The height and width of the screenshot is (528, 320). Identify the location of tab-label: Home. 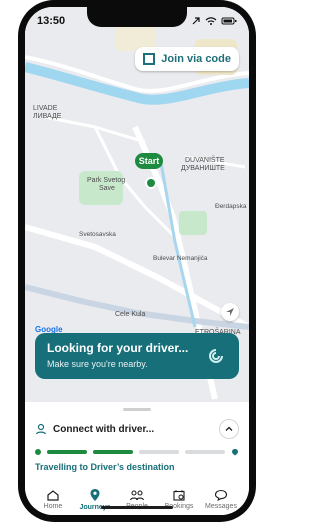
(53, 506).